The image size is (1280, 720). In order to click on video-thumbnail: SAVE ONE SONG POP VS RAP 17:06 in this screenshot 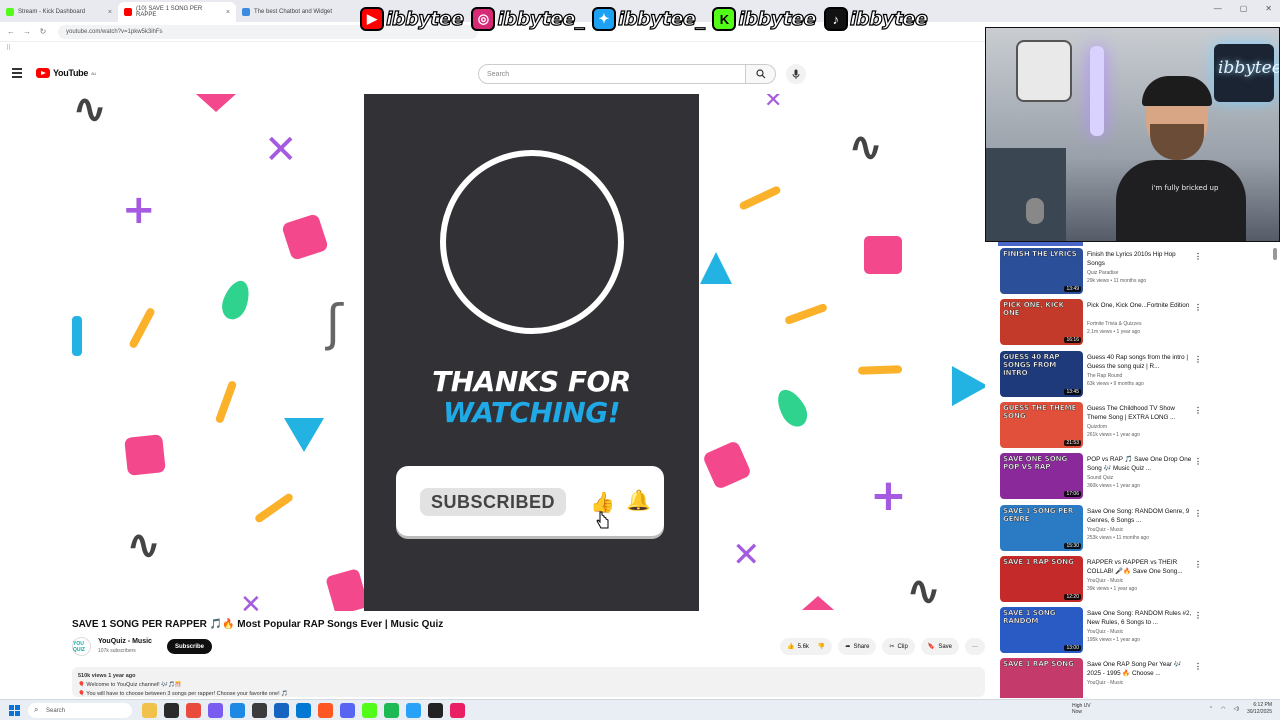, I will do `click(1041, 476)`.